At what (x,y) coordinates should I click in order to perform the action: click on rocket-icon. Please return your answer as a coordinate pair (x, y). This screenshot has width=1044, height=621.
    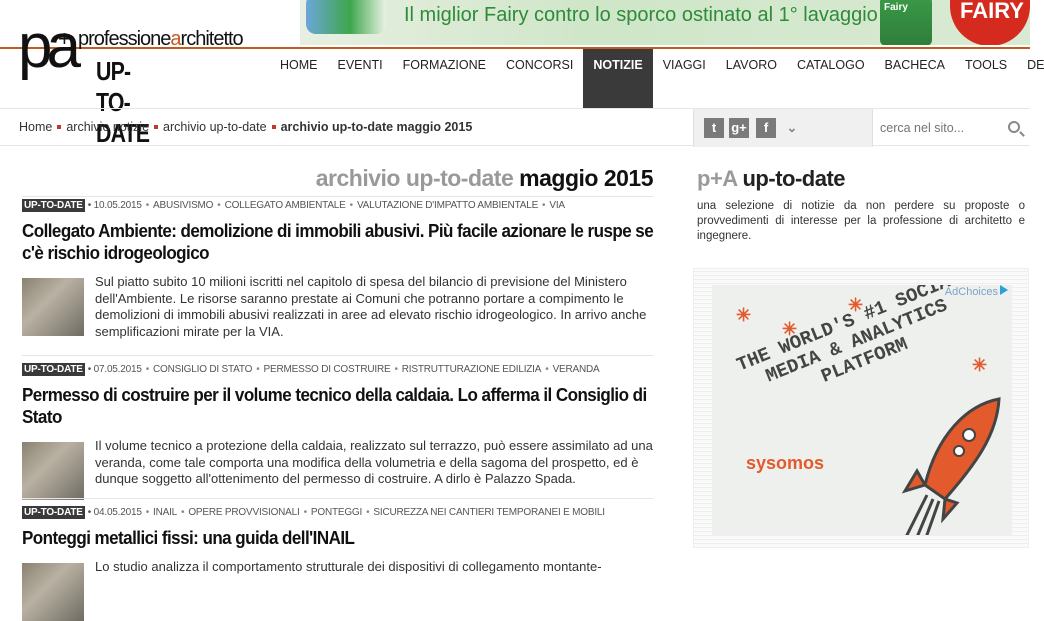
    Looking at the image, I should click on (951, 466).